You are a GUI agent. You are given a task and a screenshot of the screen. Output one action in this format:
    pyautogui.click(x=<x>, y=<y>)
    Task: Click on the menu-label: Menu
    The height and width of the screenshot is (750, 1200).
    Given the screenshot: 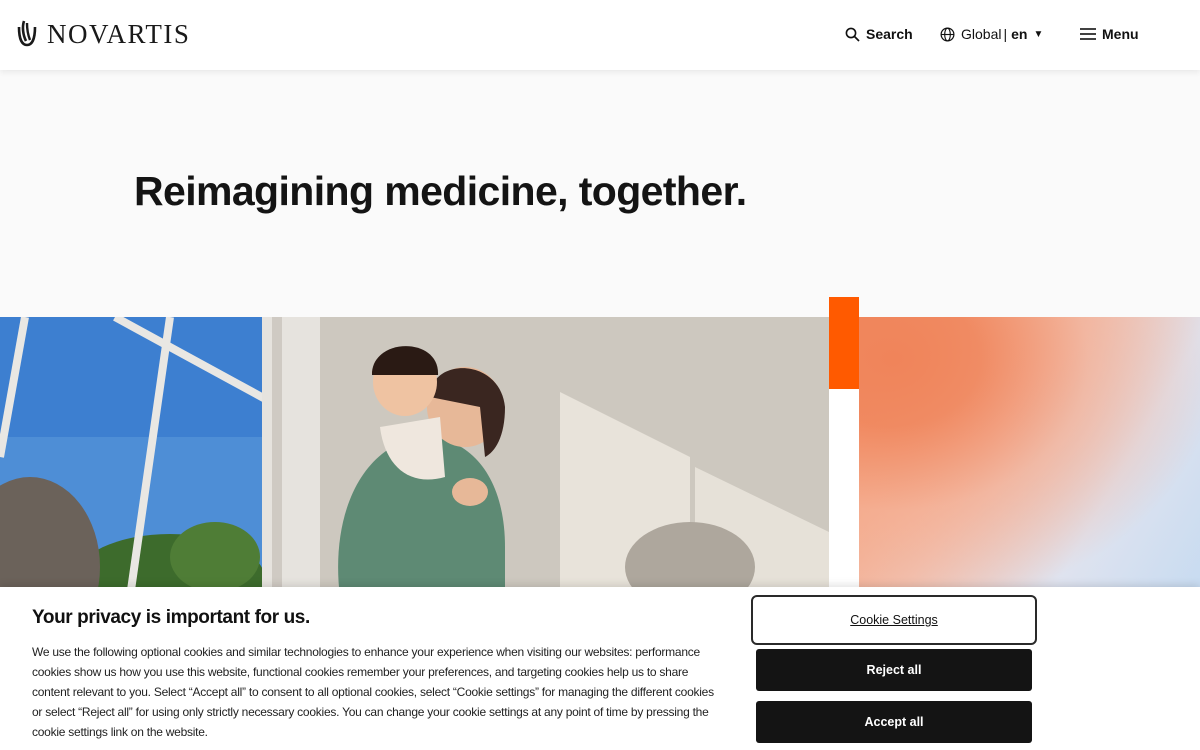 What is the action you would take?
    pyautogui.click(x=1120, y=34)
    